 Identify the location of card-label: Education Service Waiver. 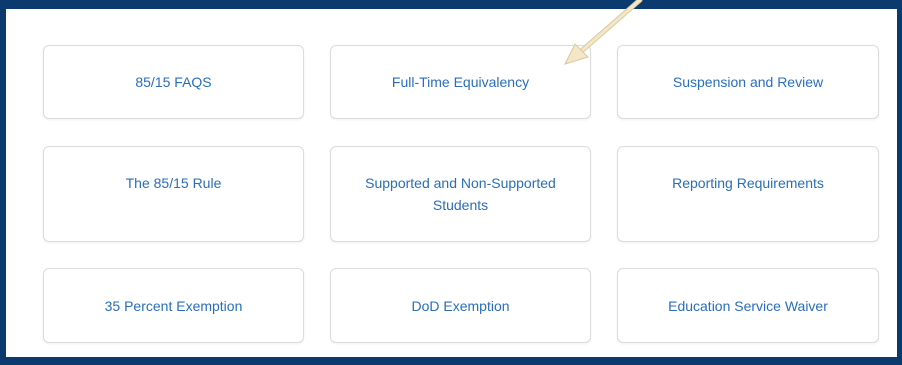
(748, 305).